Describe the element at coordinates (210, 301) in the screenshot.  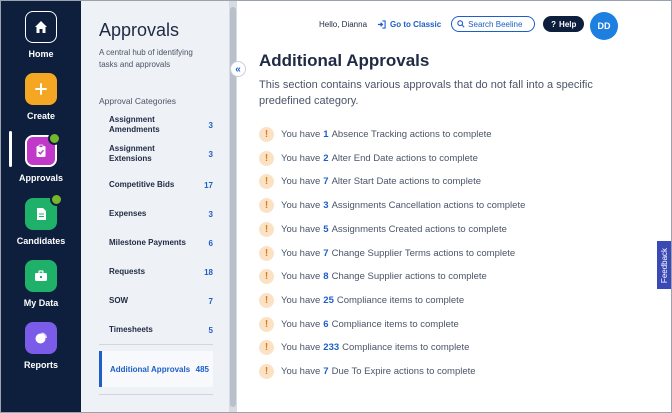
I see `category-count: 7` at that location.